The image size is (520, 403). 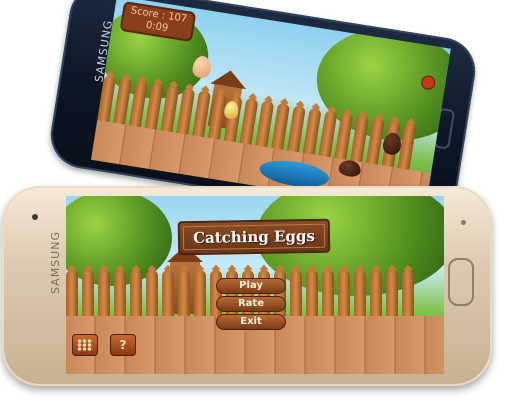 I want to click on rate-button: Rate, so click(x=251, y=304).